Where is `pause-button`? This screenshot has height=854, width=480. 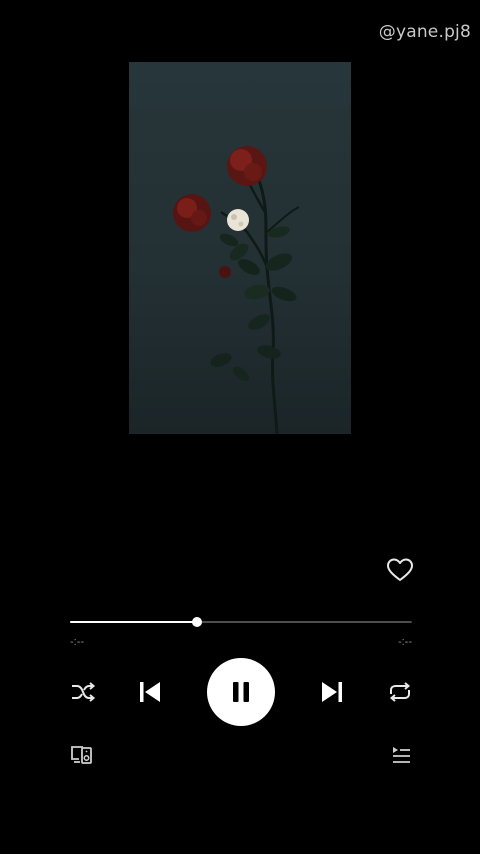 pause-button is located at coordinates (241, 692).